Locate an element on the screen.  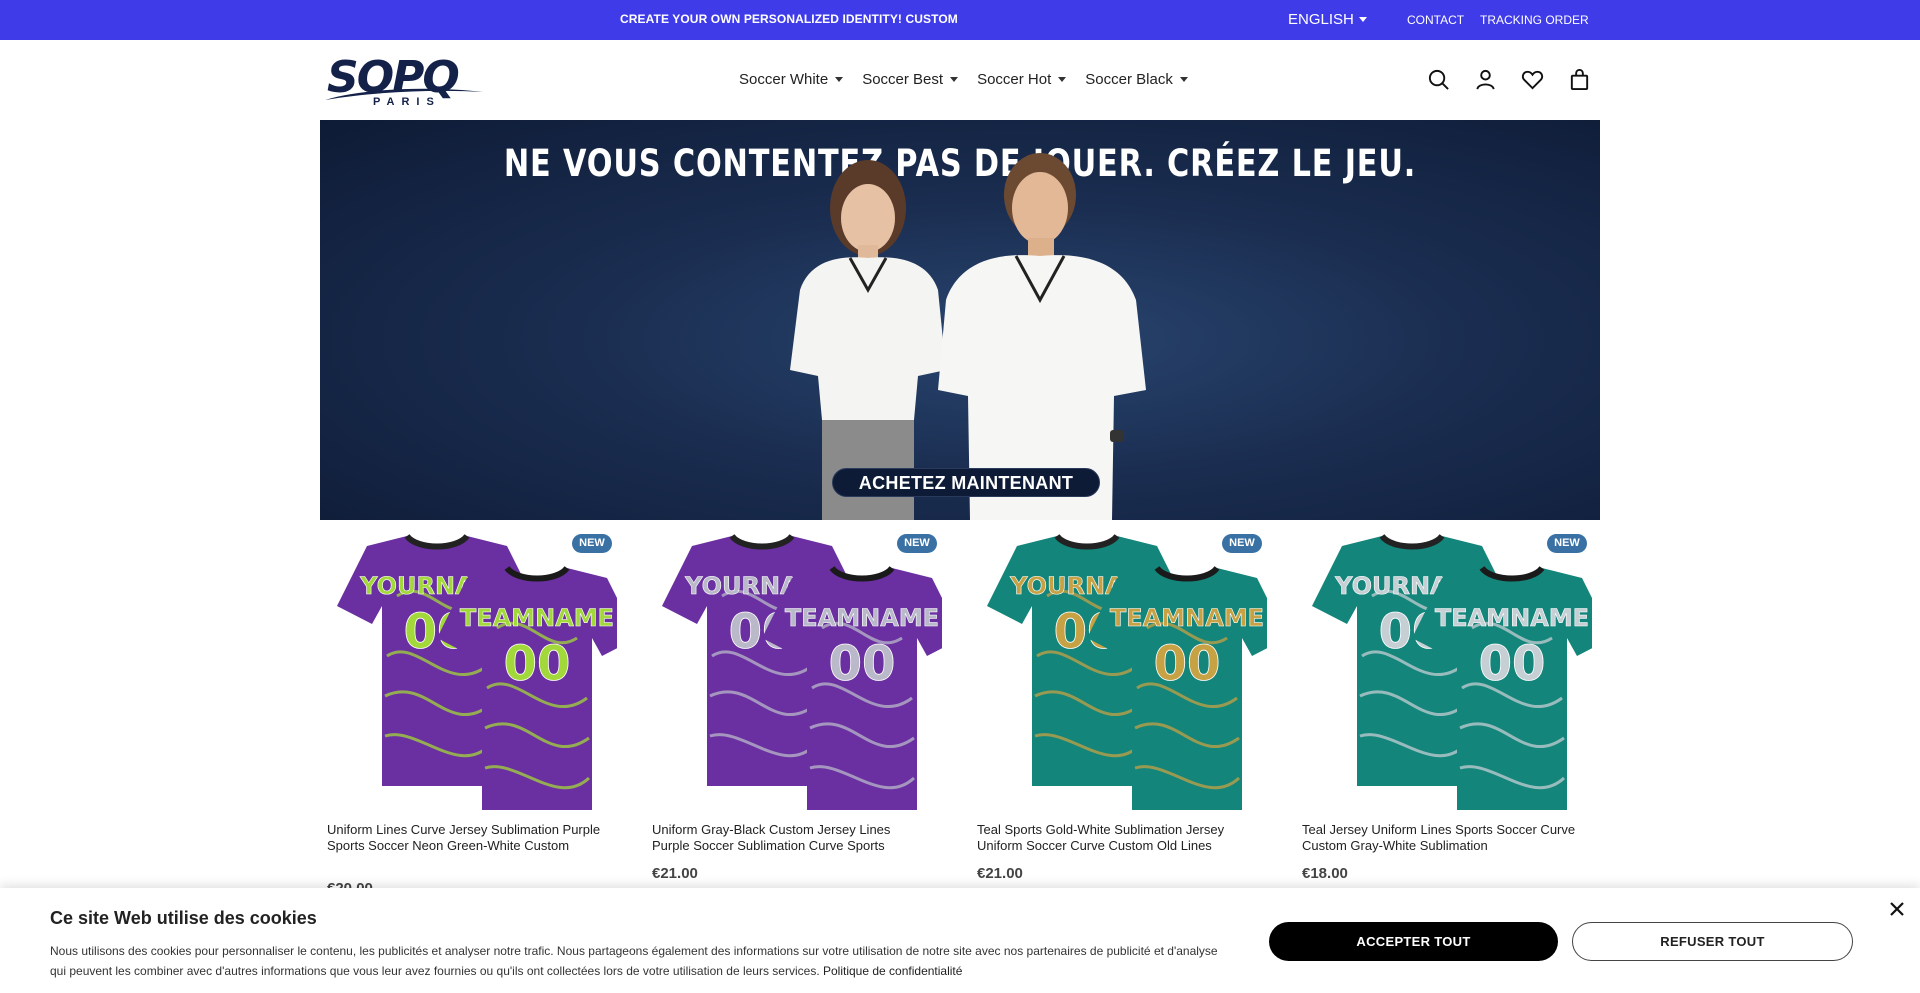
language-label: ENGLISH is located at coordinates (1321, 19).